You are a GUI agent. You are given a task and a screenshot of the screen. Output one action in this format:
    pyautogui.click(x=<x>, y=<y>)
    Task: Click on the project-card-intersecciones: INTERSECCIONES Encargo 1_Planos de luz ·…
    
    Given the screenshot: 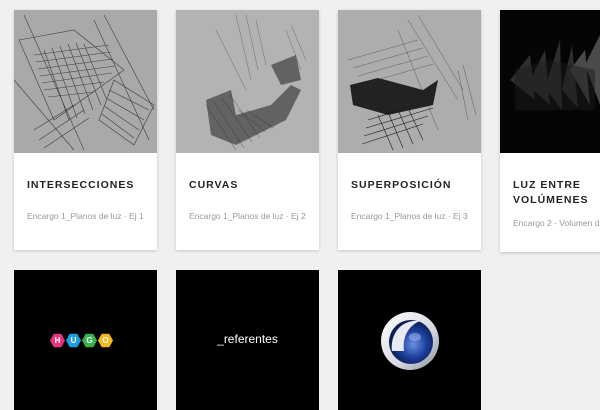 What is the action you would take?
    pyautogui.click(x=85, y=130)
    